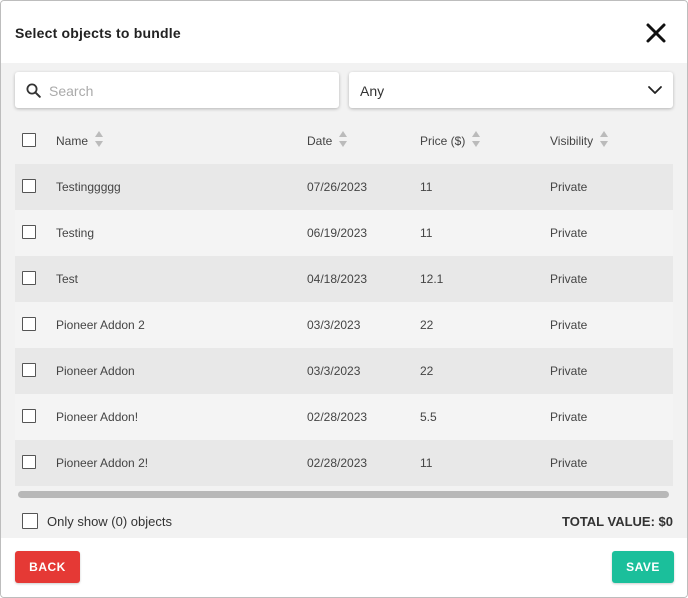  I want to click on horizontal-scrollbar, so click(343, 494).